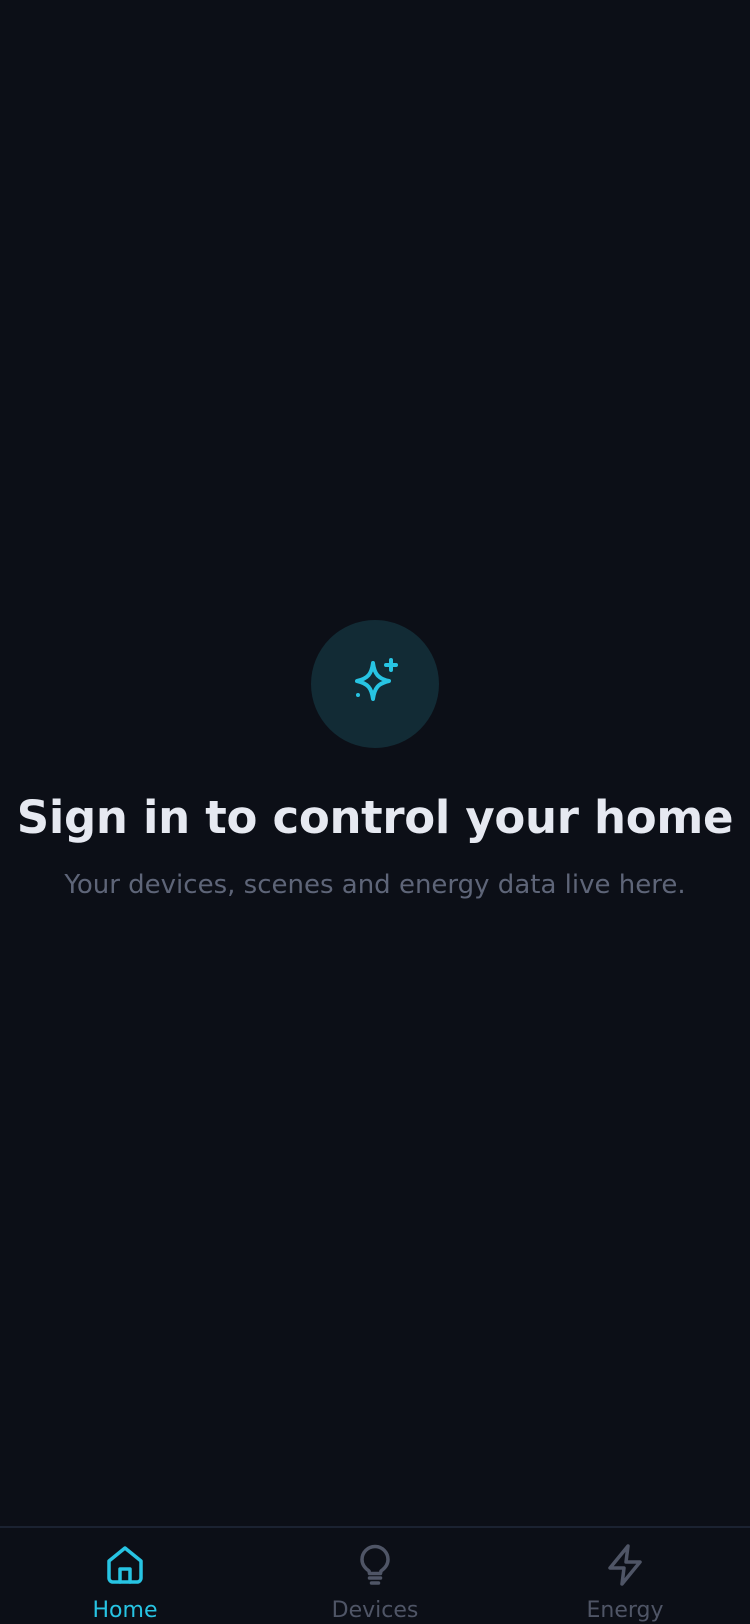  Describe the element at coordinates (375, 1610) in the screenshot. I see `tab-devices-label: Devices` at that location.